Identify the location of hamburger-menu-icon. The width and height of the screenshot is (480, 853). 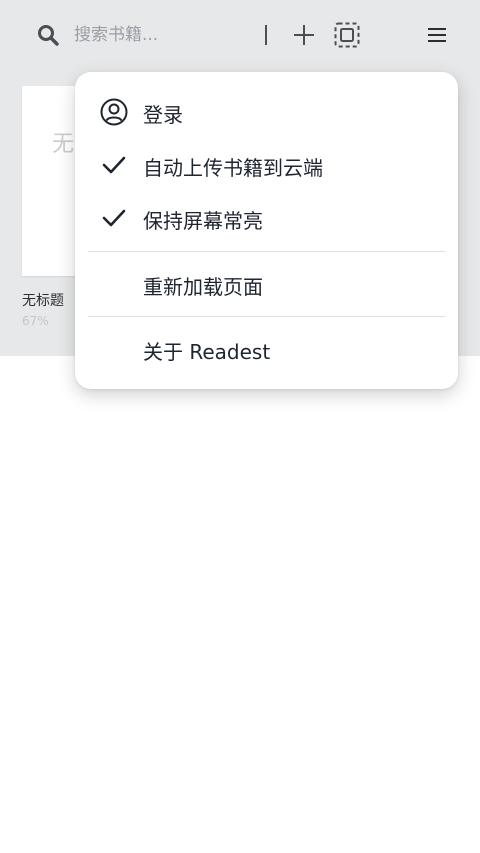
(437, 35).